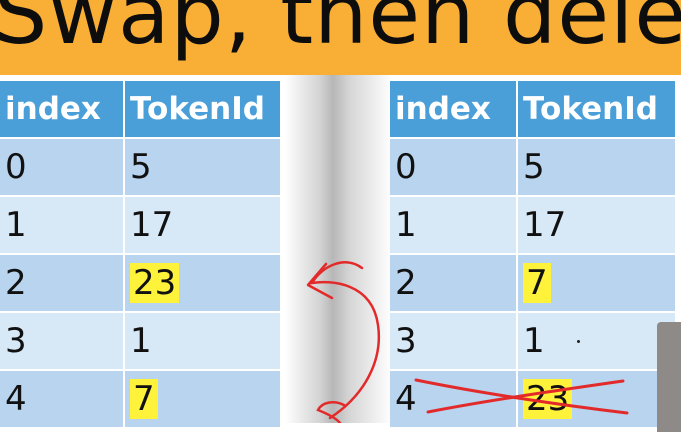 Image resolution: width=681 pixels, height=432 pixels. I want to click on table-row: 4 7, so click(141, 399).